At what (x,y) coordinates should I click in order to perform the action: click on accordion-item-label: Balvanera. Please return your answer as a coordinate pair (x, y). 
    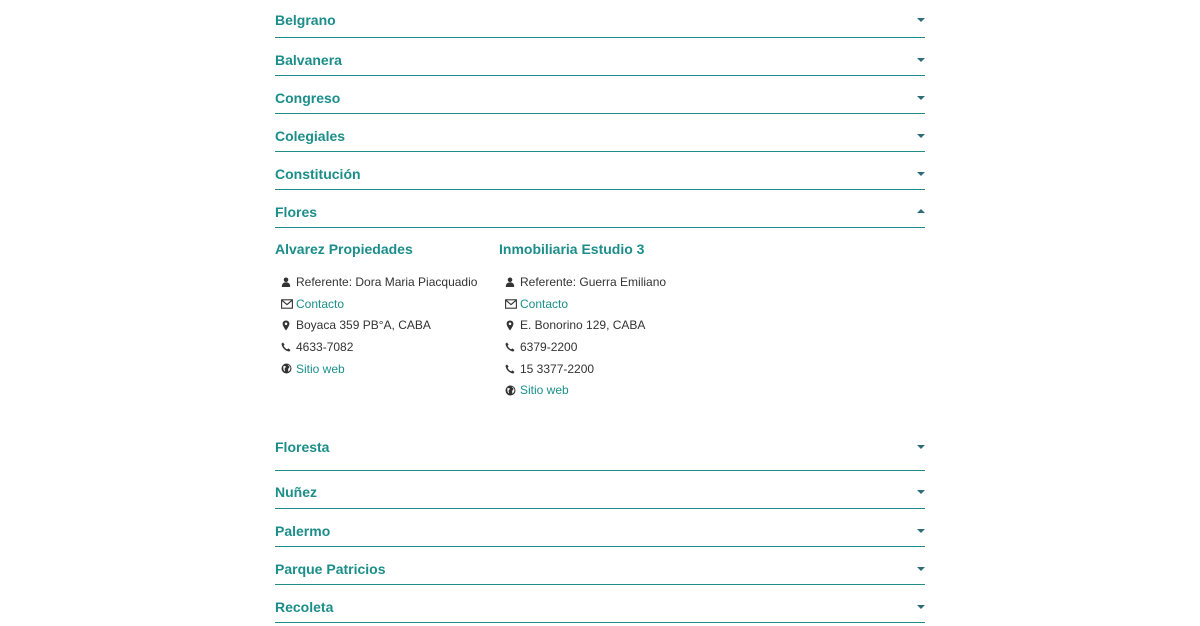
    Looking at the image, I should click on (308, 60).